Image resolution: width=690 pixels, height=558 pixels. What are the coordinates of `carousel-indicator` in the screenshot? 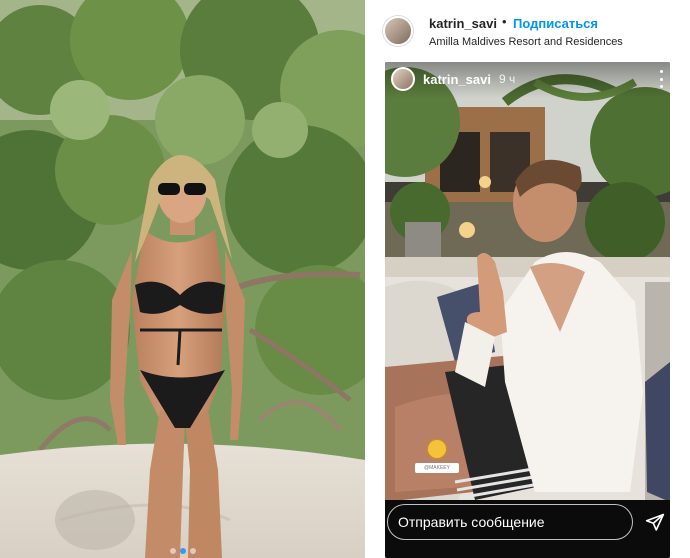 It's located at (182, 551).